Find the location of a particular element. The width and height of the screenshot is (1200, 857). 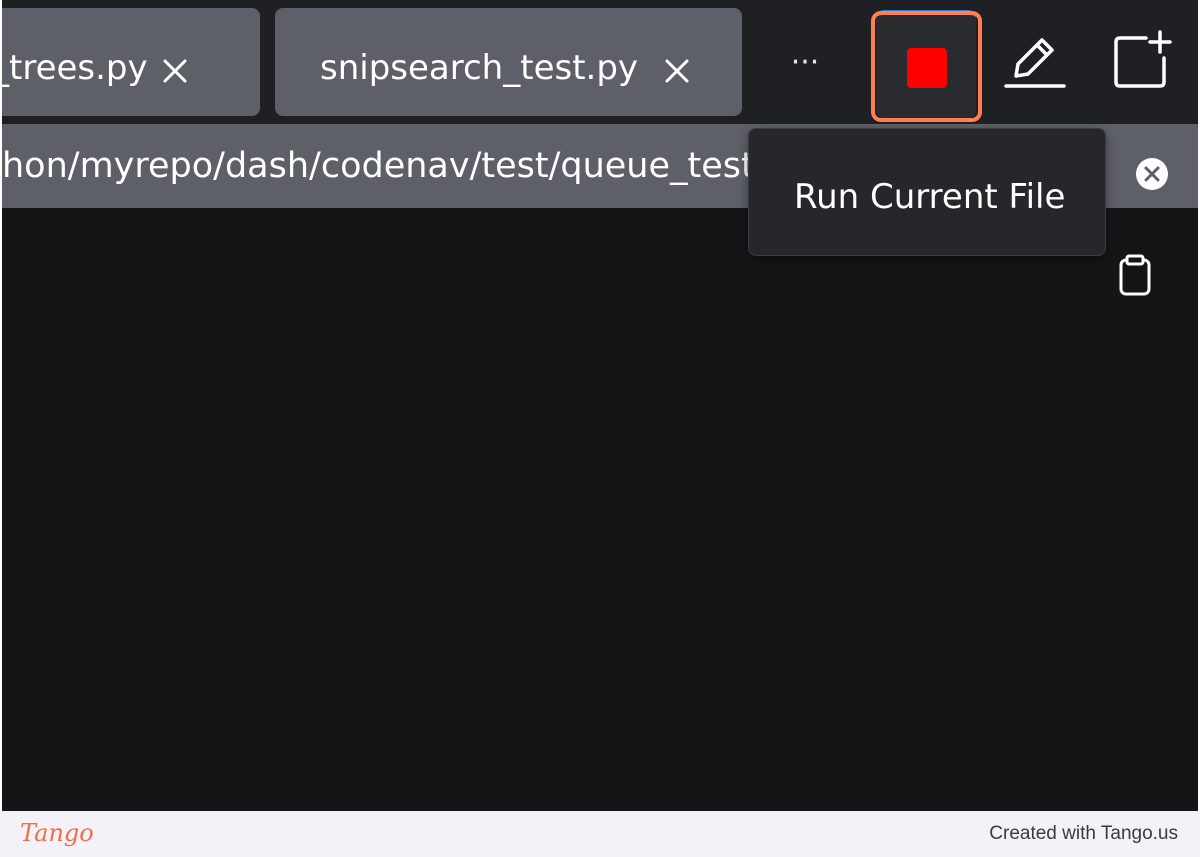

new-file-icon is located at coordinates (1141, 61).